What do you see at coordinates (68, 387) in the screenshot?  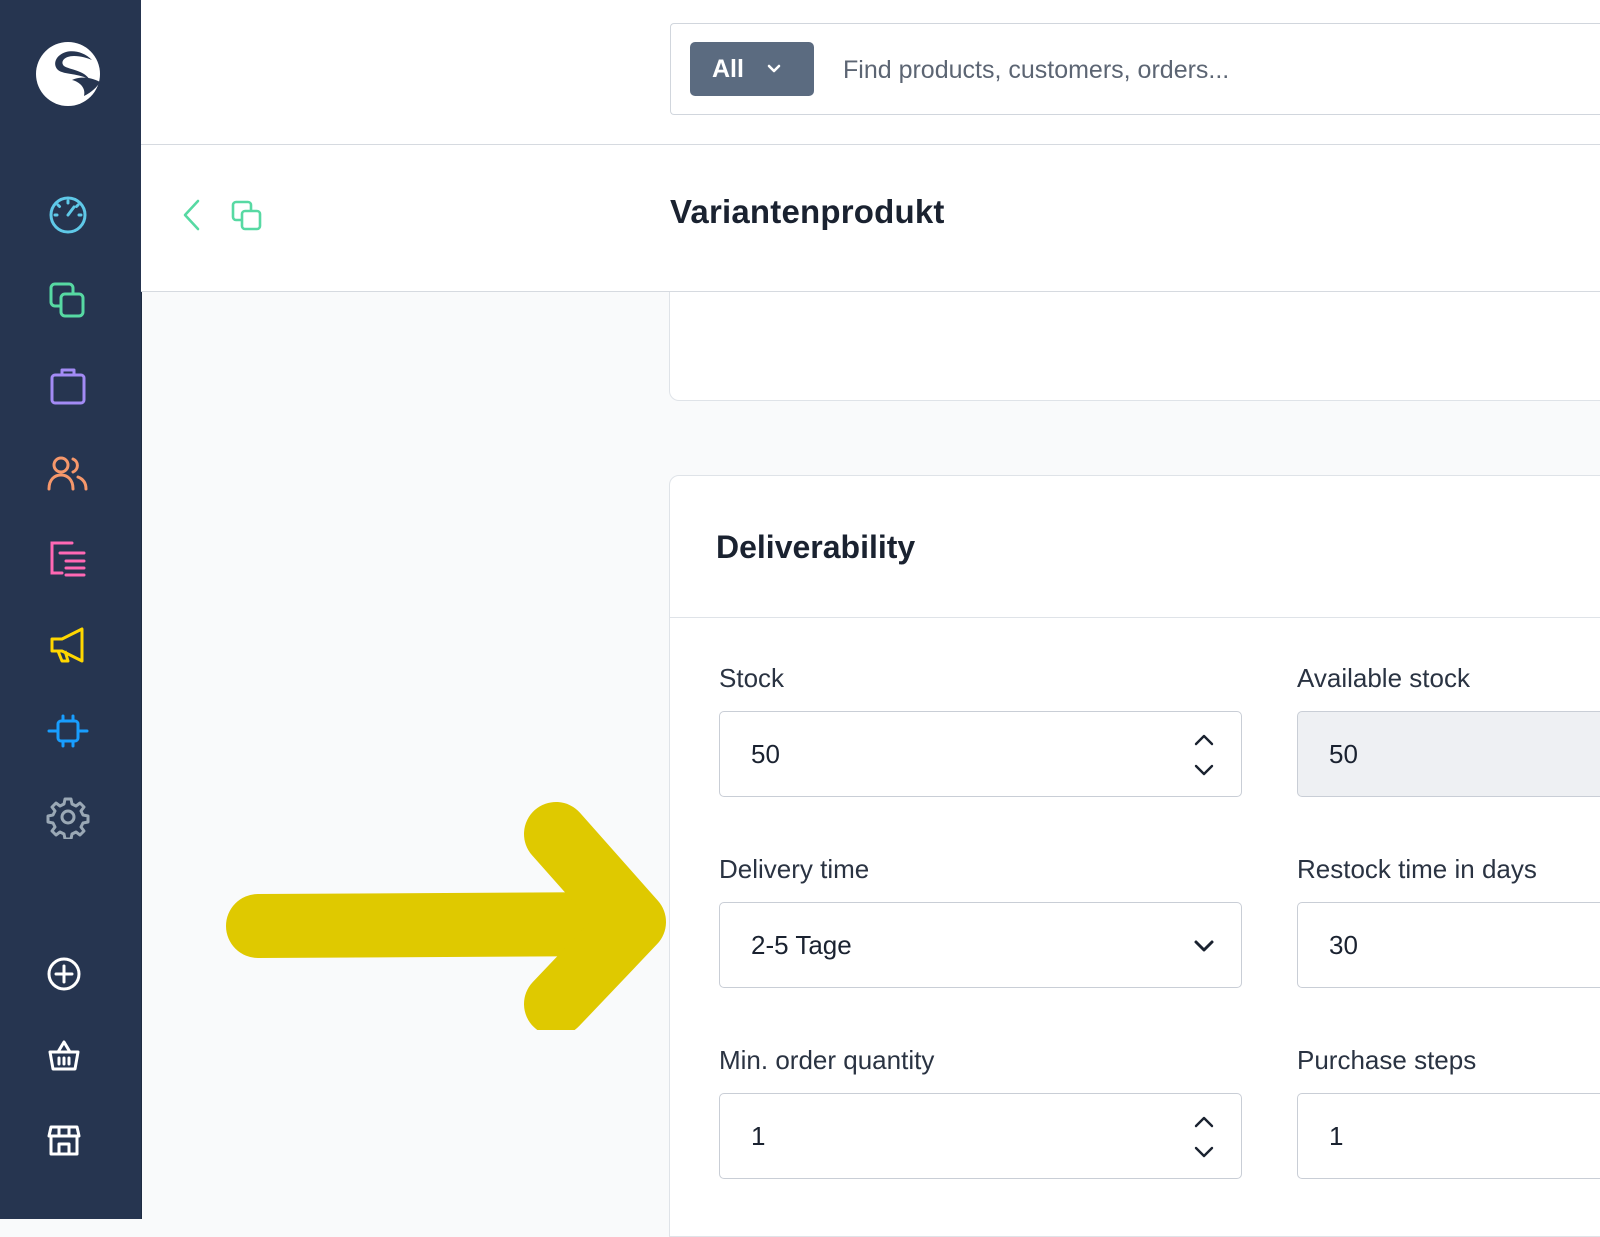 I see `orders-icon` at bounding box center [68, 387].